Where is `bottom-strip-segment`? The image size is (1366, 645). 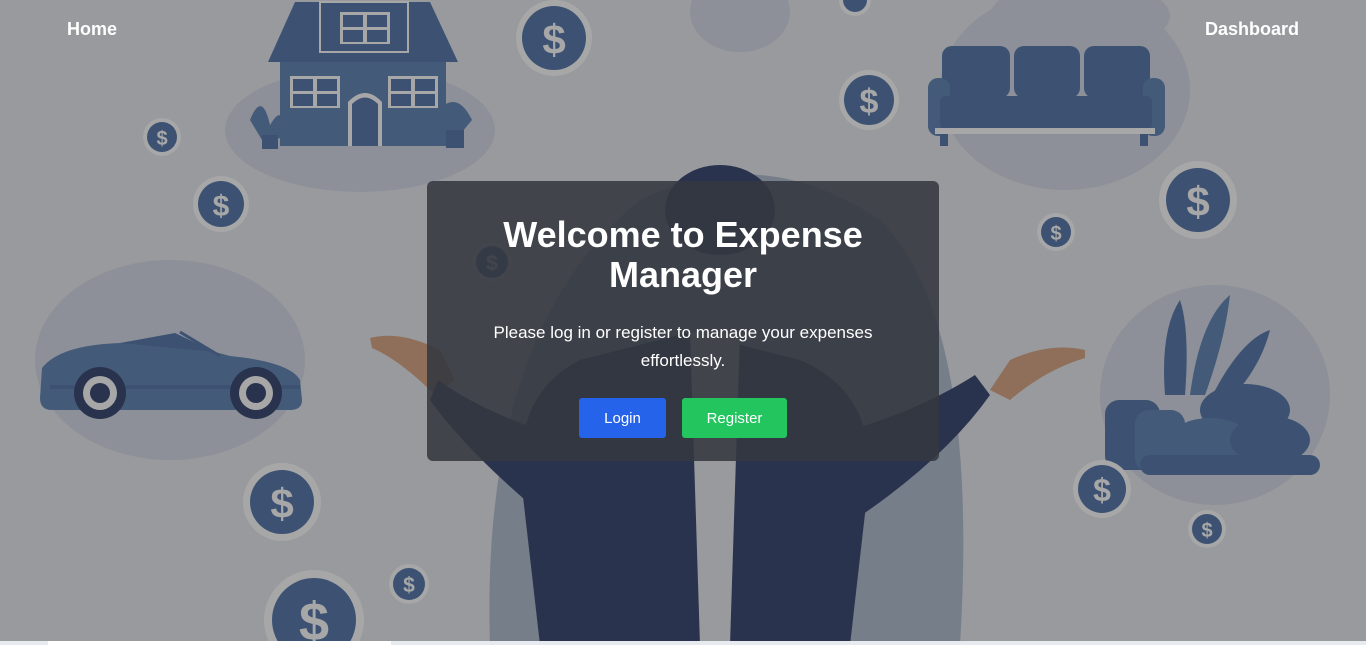 bottom-strip-segment is located at coordinates (219, 643).